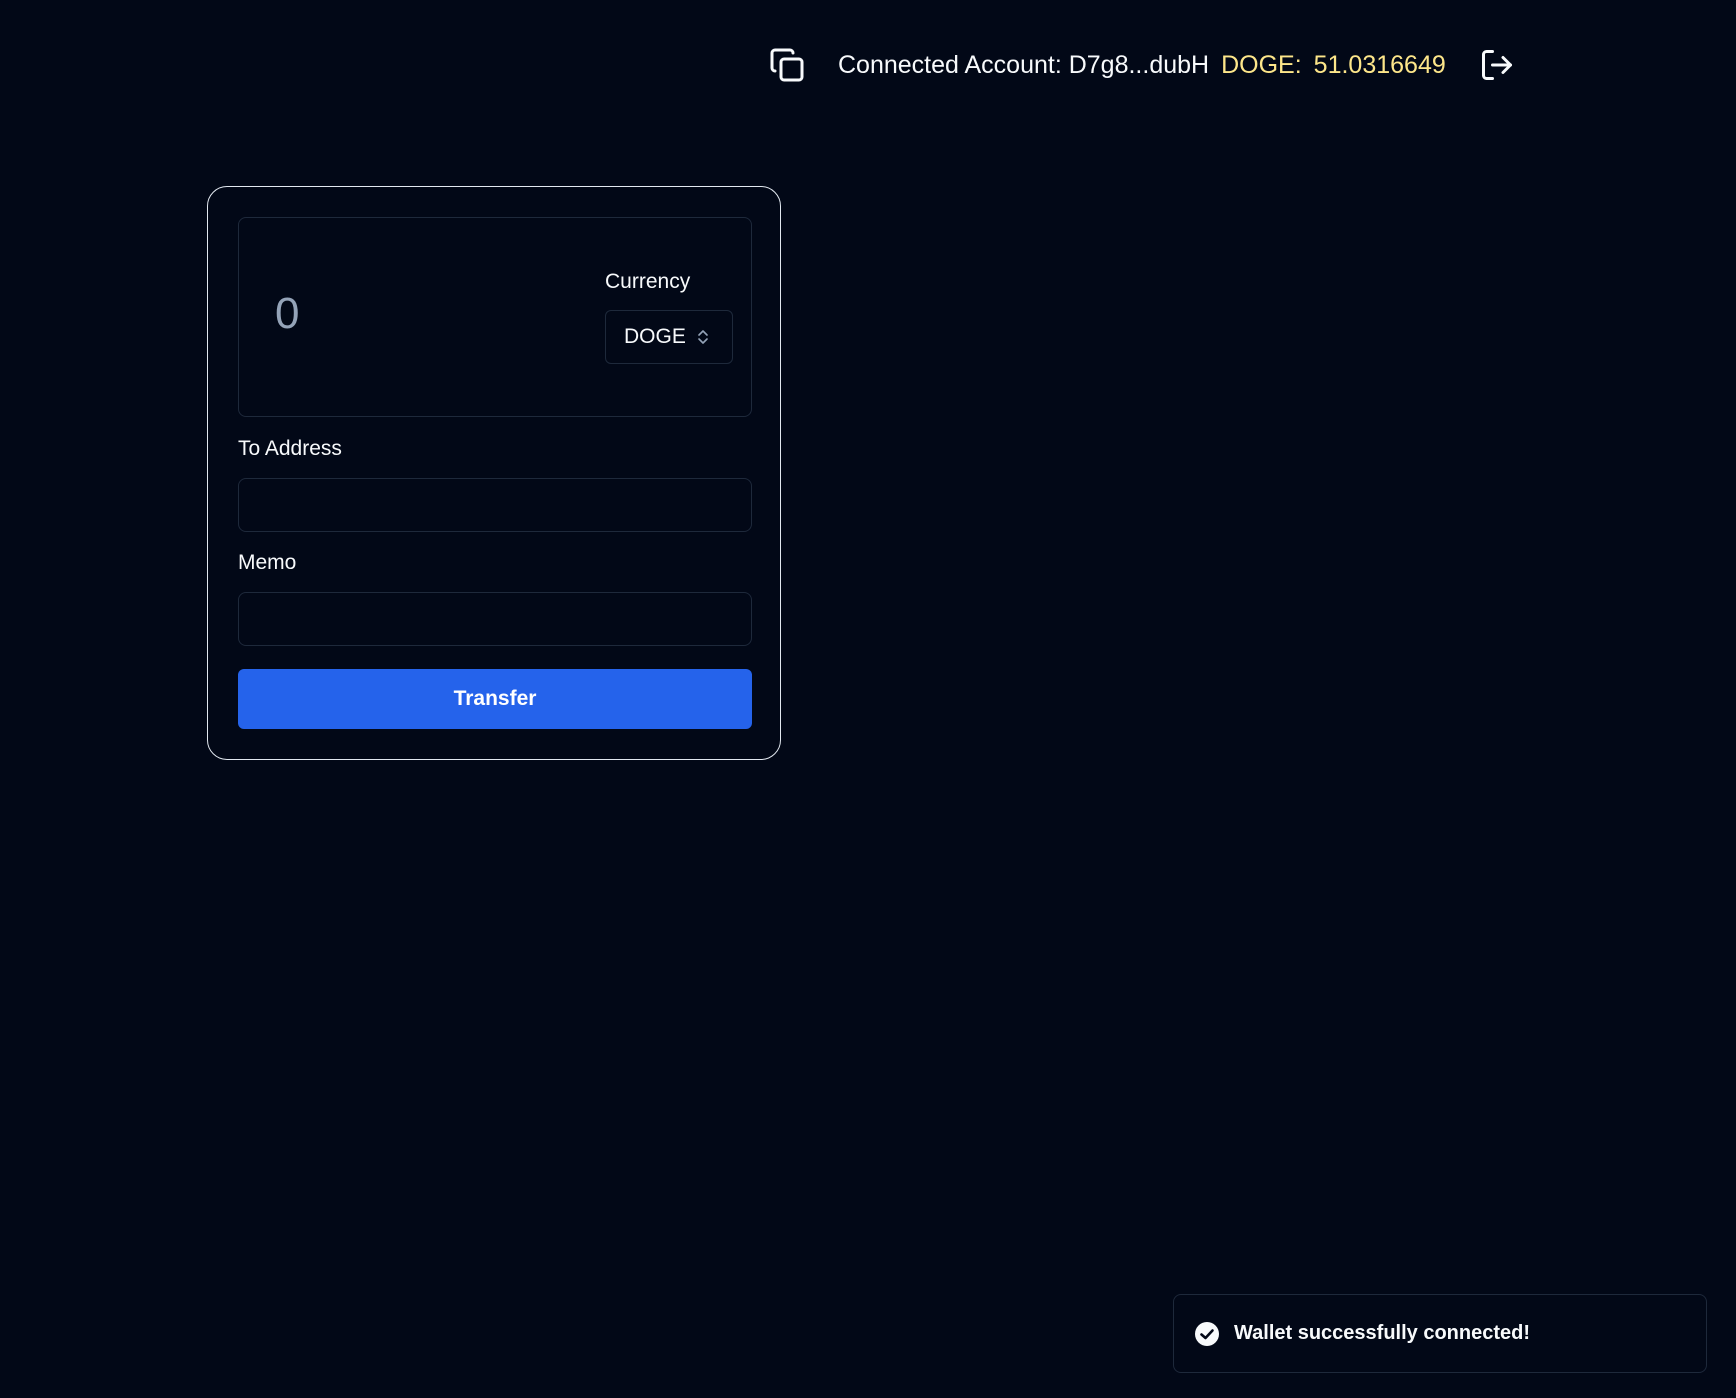  I want to click on doge-balance: DOGE: 51.0316649, so click(1333, 65).